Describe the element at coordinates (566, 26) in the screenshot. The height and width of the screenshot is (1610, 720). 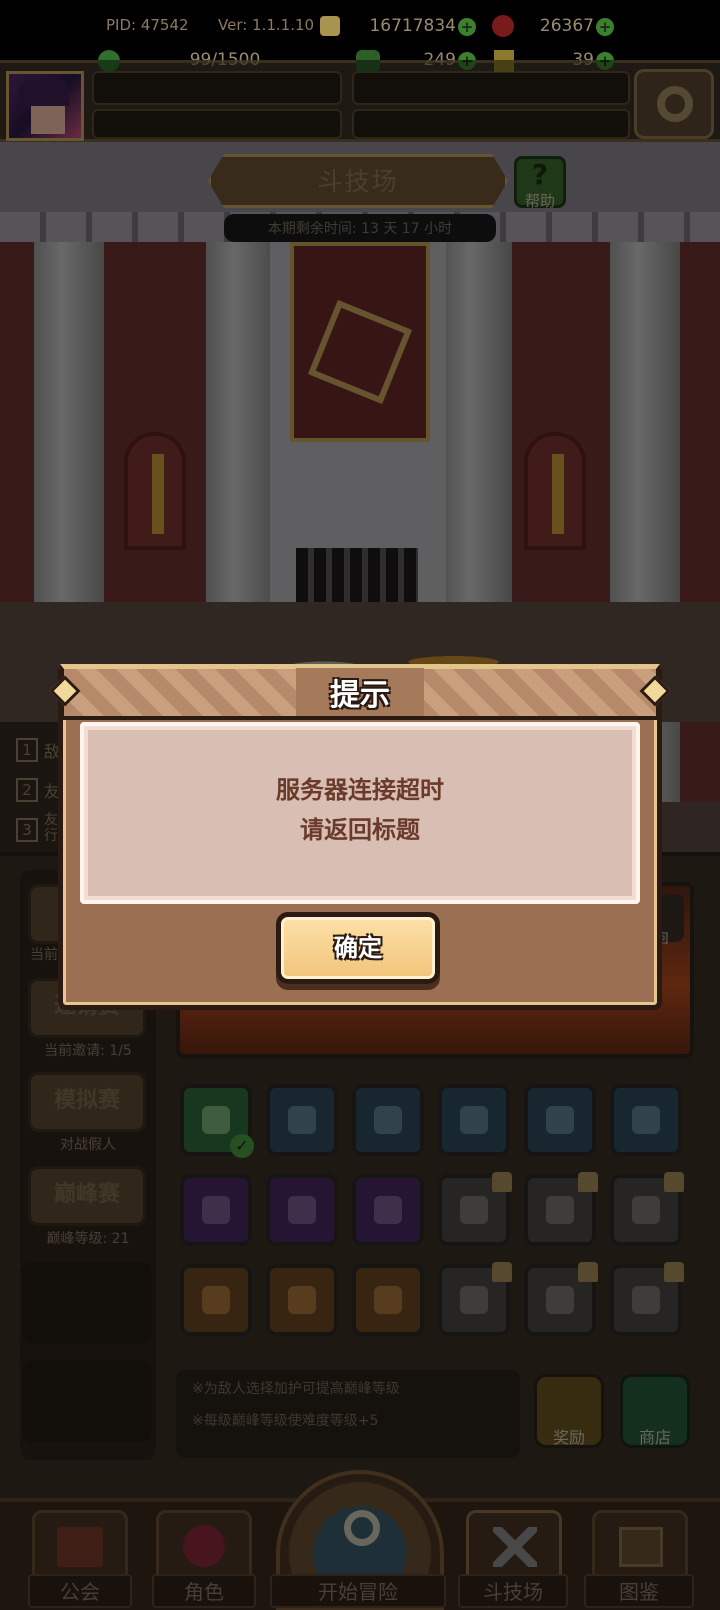
I see `gem-amount: 26367` at that location.